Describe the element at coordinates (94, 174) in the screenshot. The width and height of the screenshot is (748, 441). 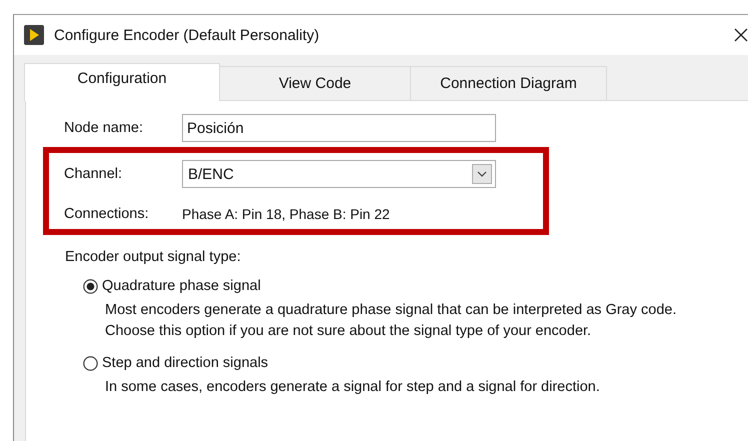
I see `field-label: Channel:` at that location.